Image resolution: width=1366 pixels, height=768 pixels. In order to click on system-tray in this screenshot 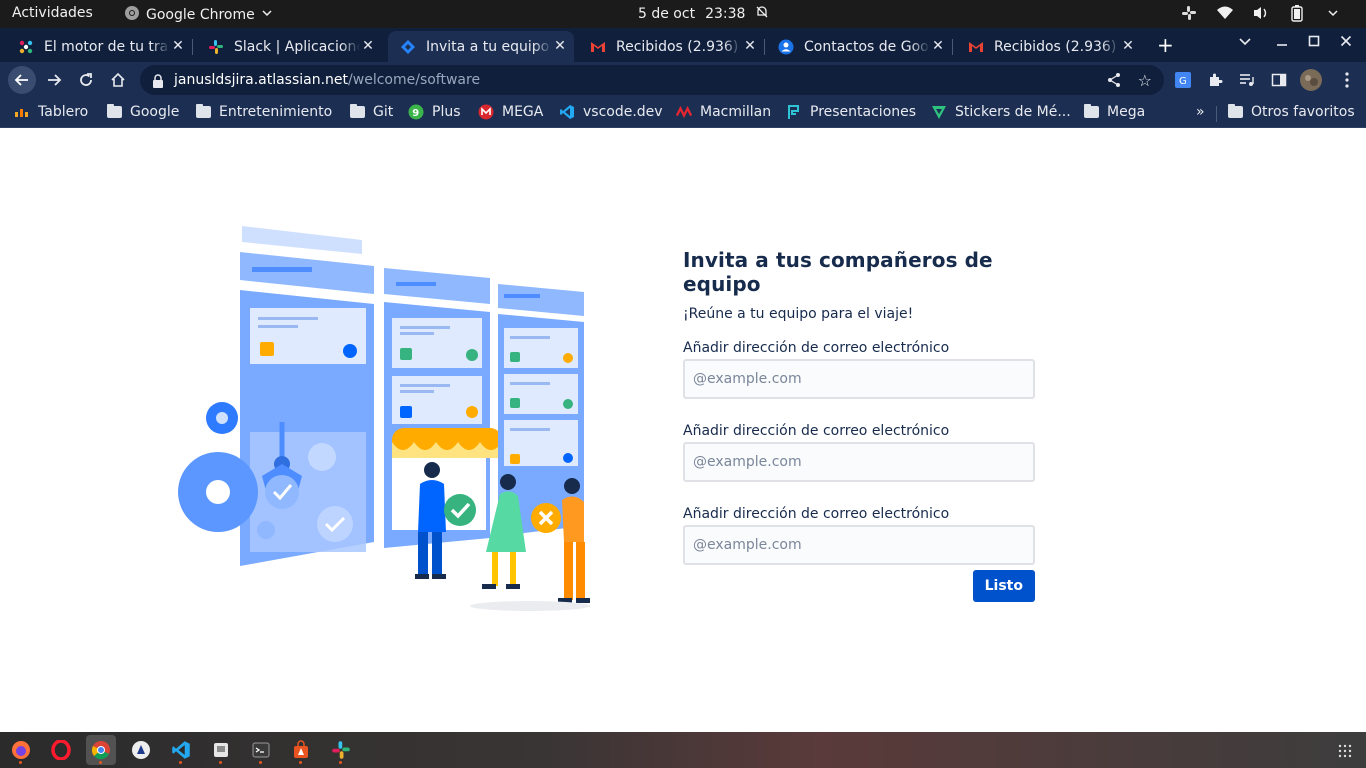, I will do `click(1261, 13)`.